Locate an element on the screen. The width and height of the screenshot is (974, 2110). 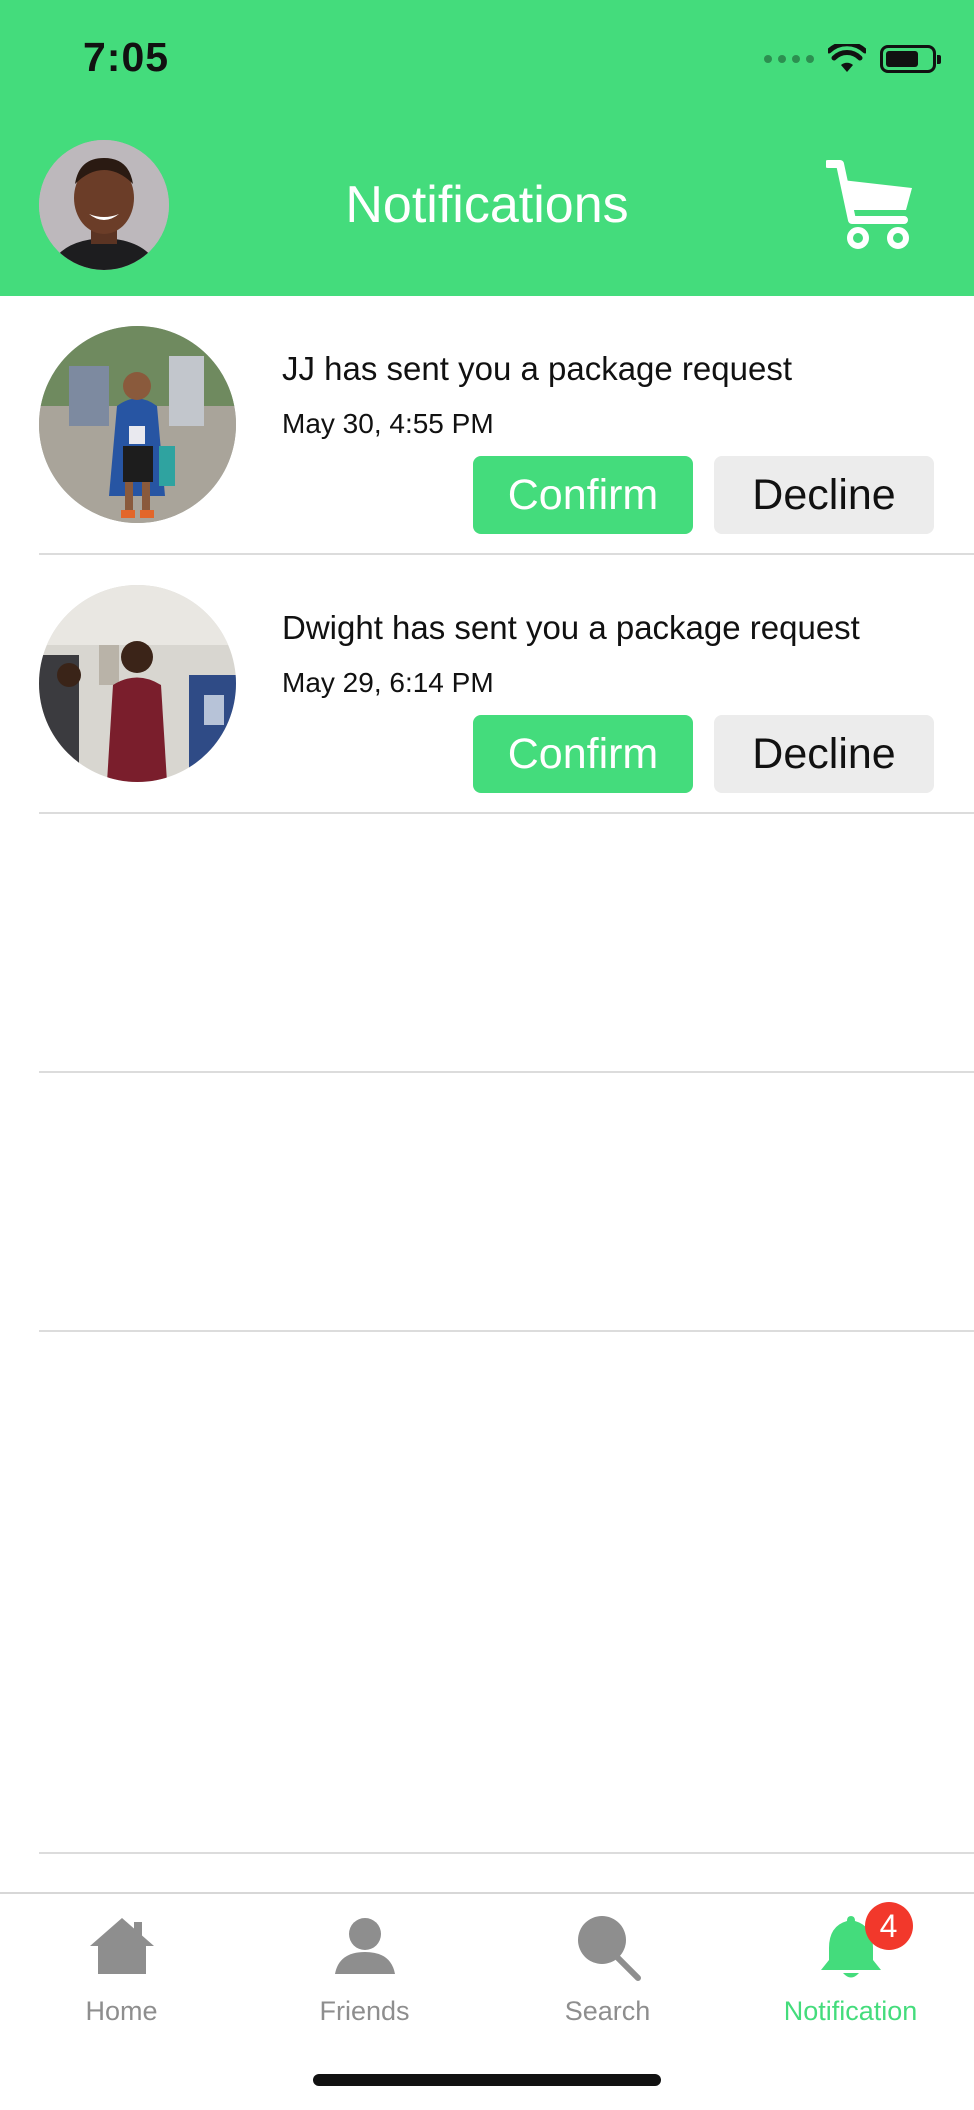
wifi-icon is located at coordinates (847, 58).